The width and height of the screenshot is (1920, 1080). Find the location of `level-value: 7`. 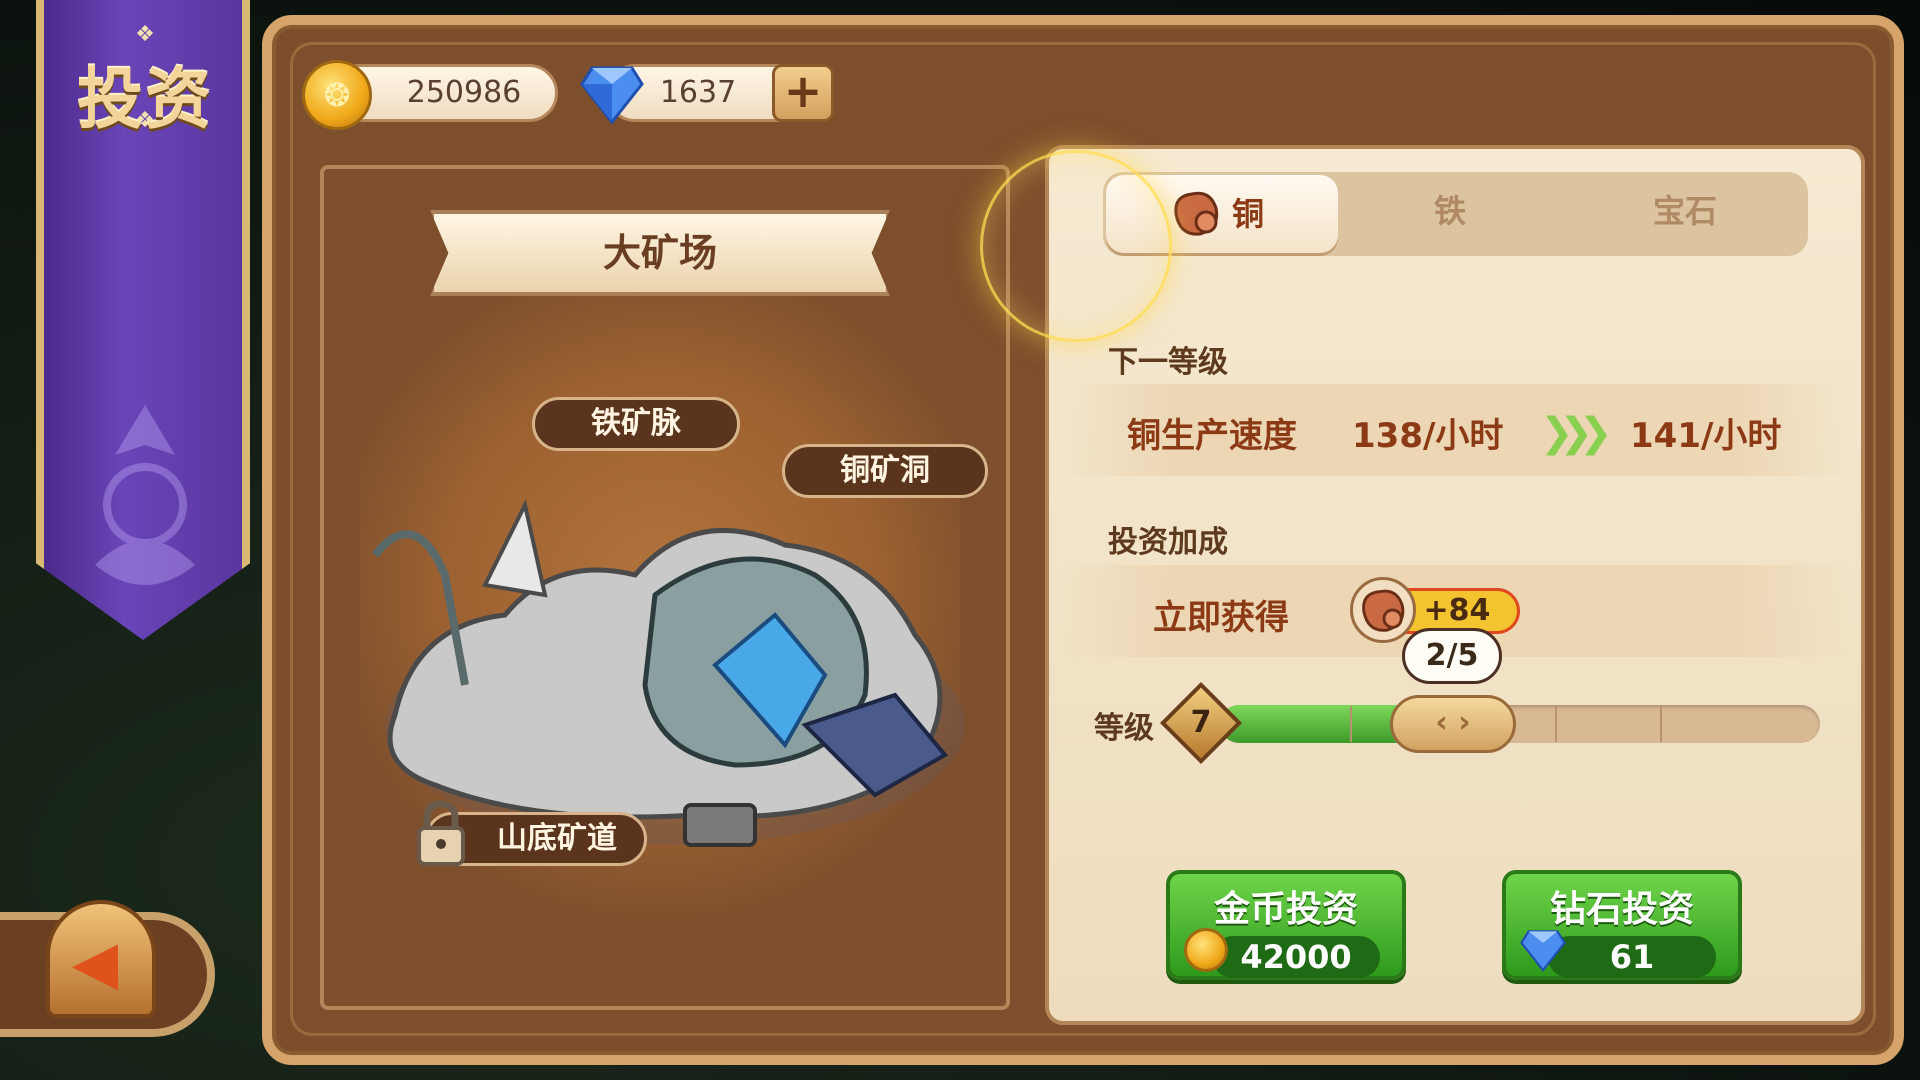

level-value: 7 is located at coordinates (1201, 722).